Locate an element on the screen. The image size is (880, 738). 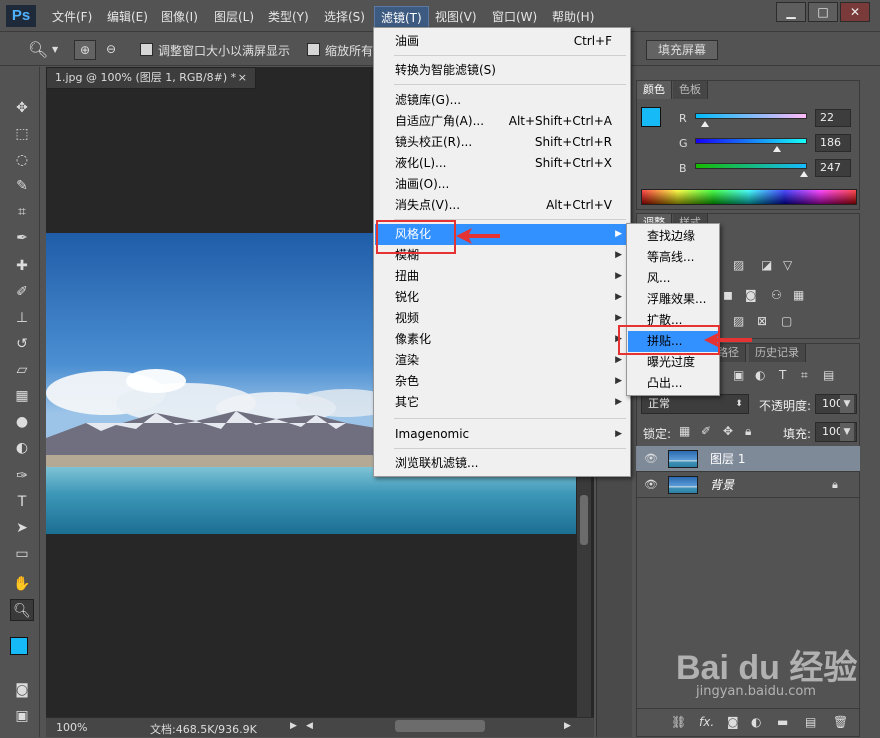
lock-all-icon: 🔒︎ is located at coordinates (748, 431).